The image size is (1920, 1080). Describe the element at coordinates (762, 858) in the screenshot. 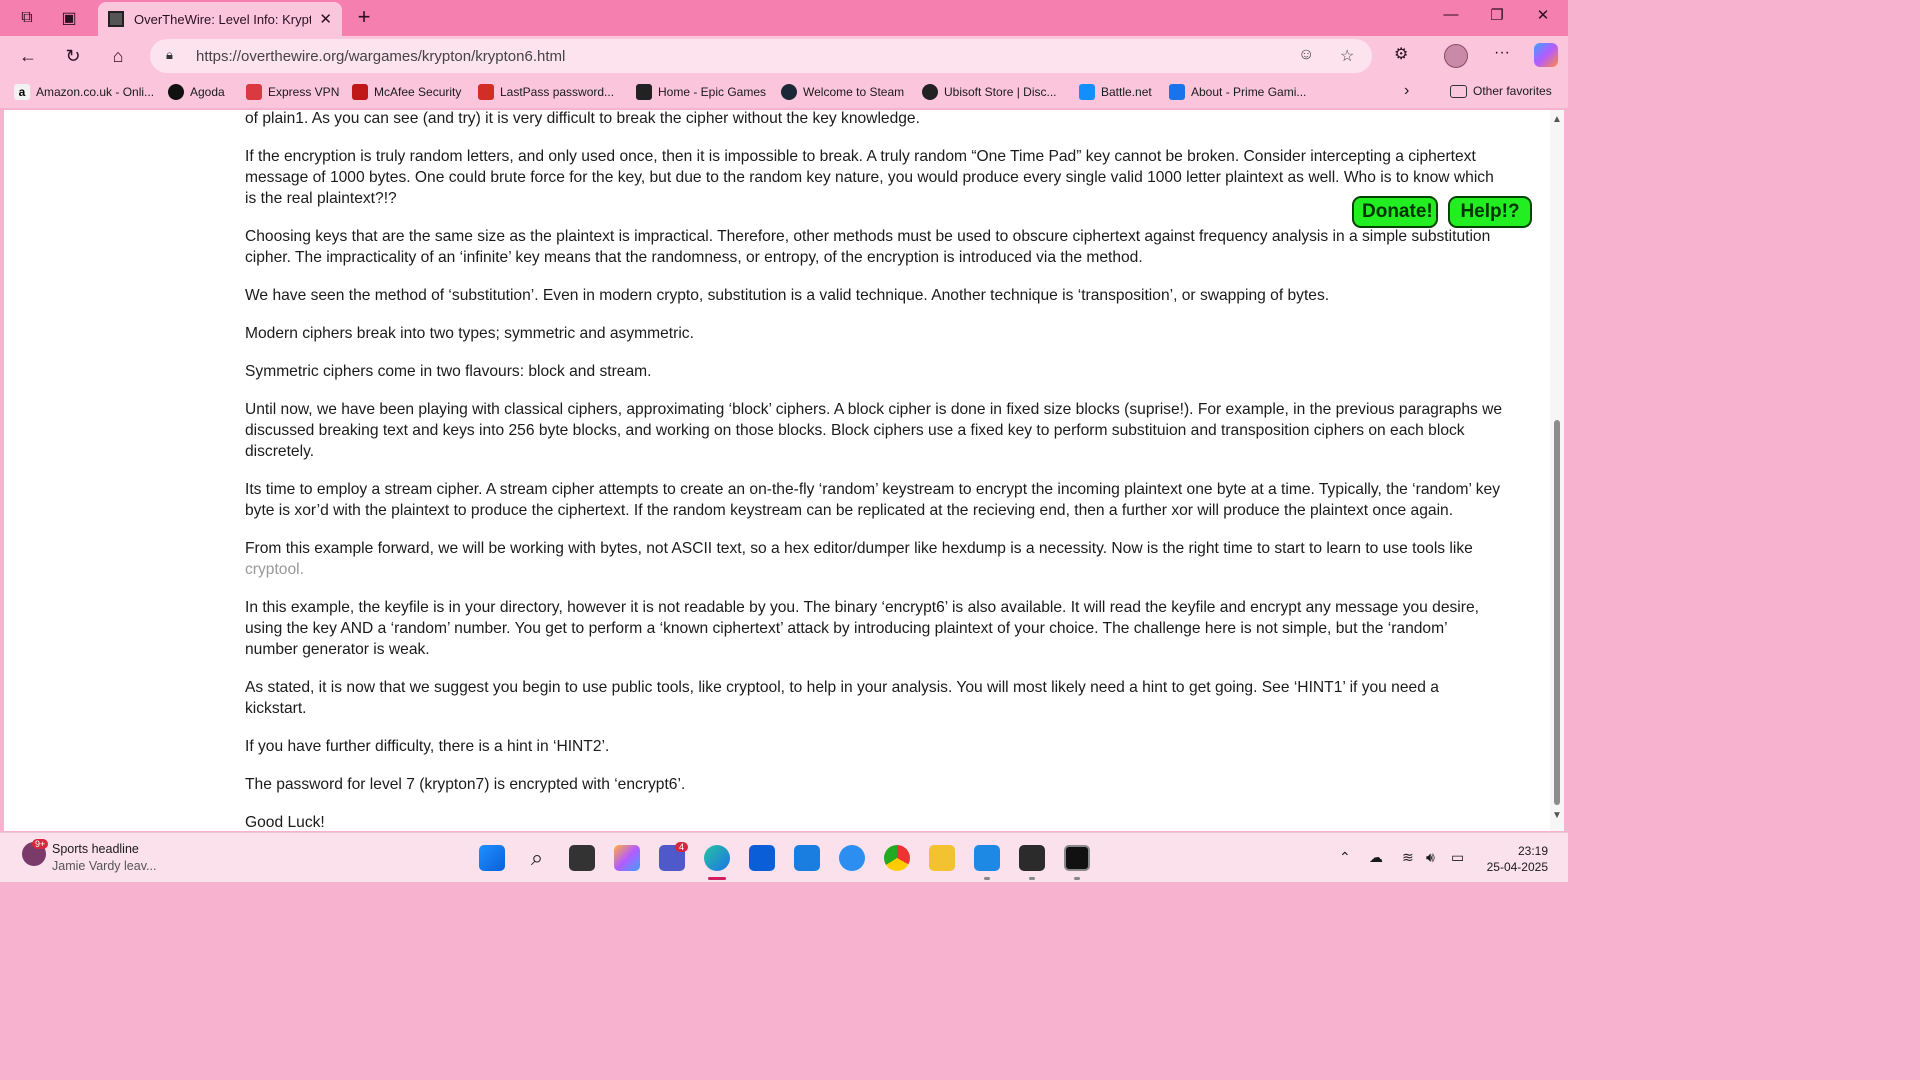

I see `store-icon` at that location.